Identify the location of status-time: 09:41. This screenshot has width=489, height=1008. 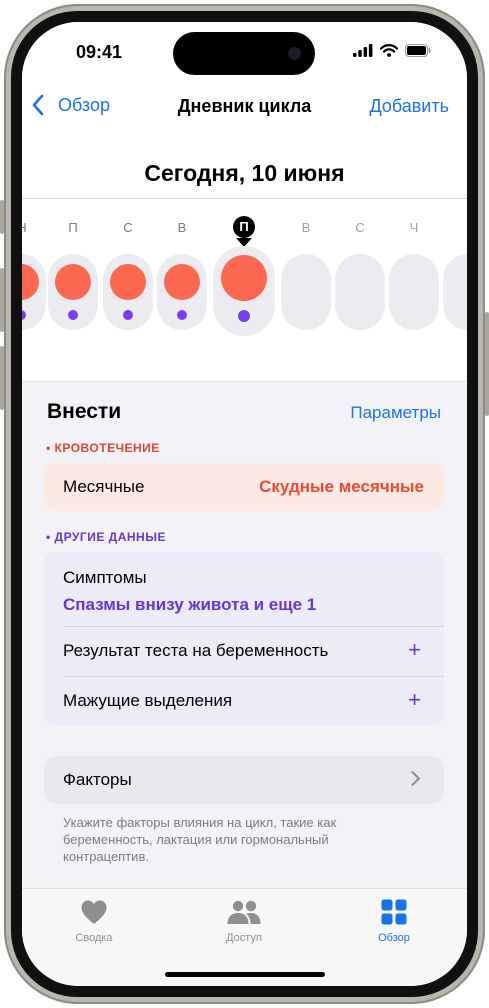
(99, 52).